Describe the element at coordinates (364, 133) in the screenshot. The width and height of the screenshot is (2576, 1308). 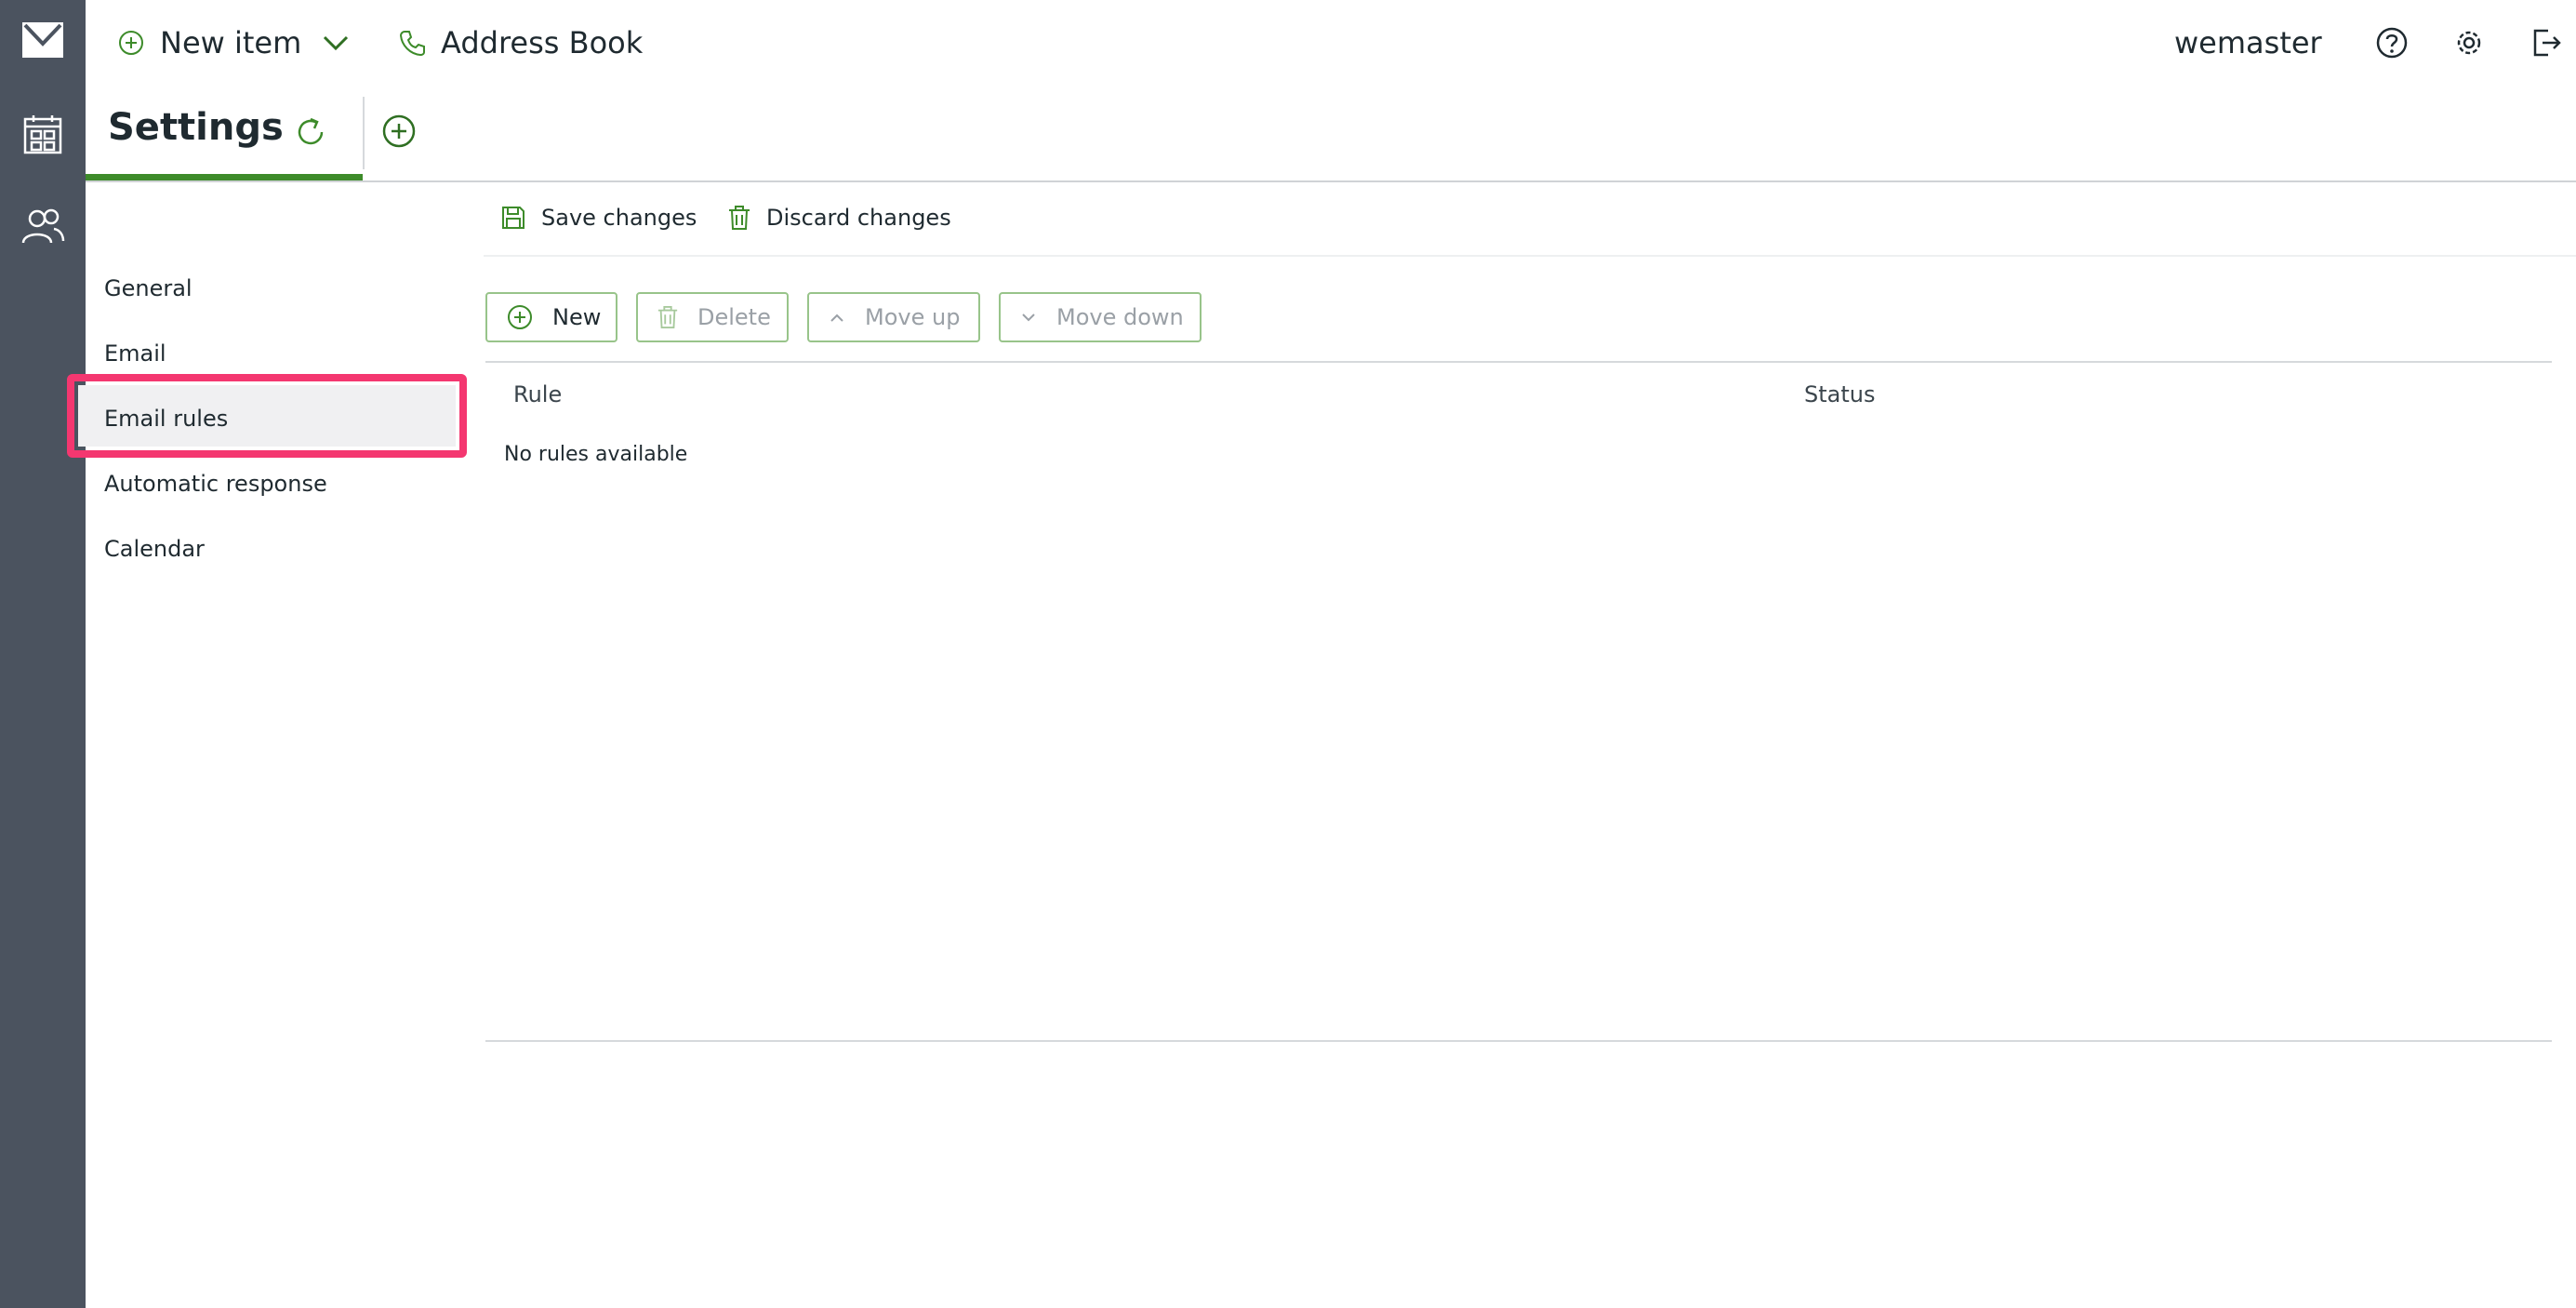
I see `tab-separator` at that location.